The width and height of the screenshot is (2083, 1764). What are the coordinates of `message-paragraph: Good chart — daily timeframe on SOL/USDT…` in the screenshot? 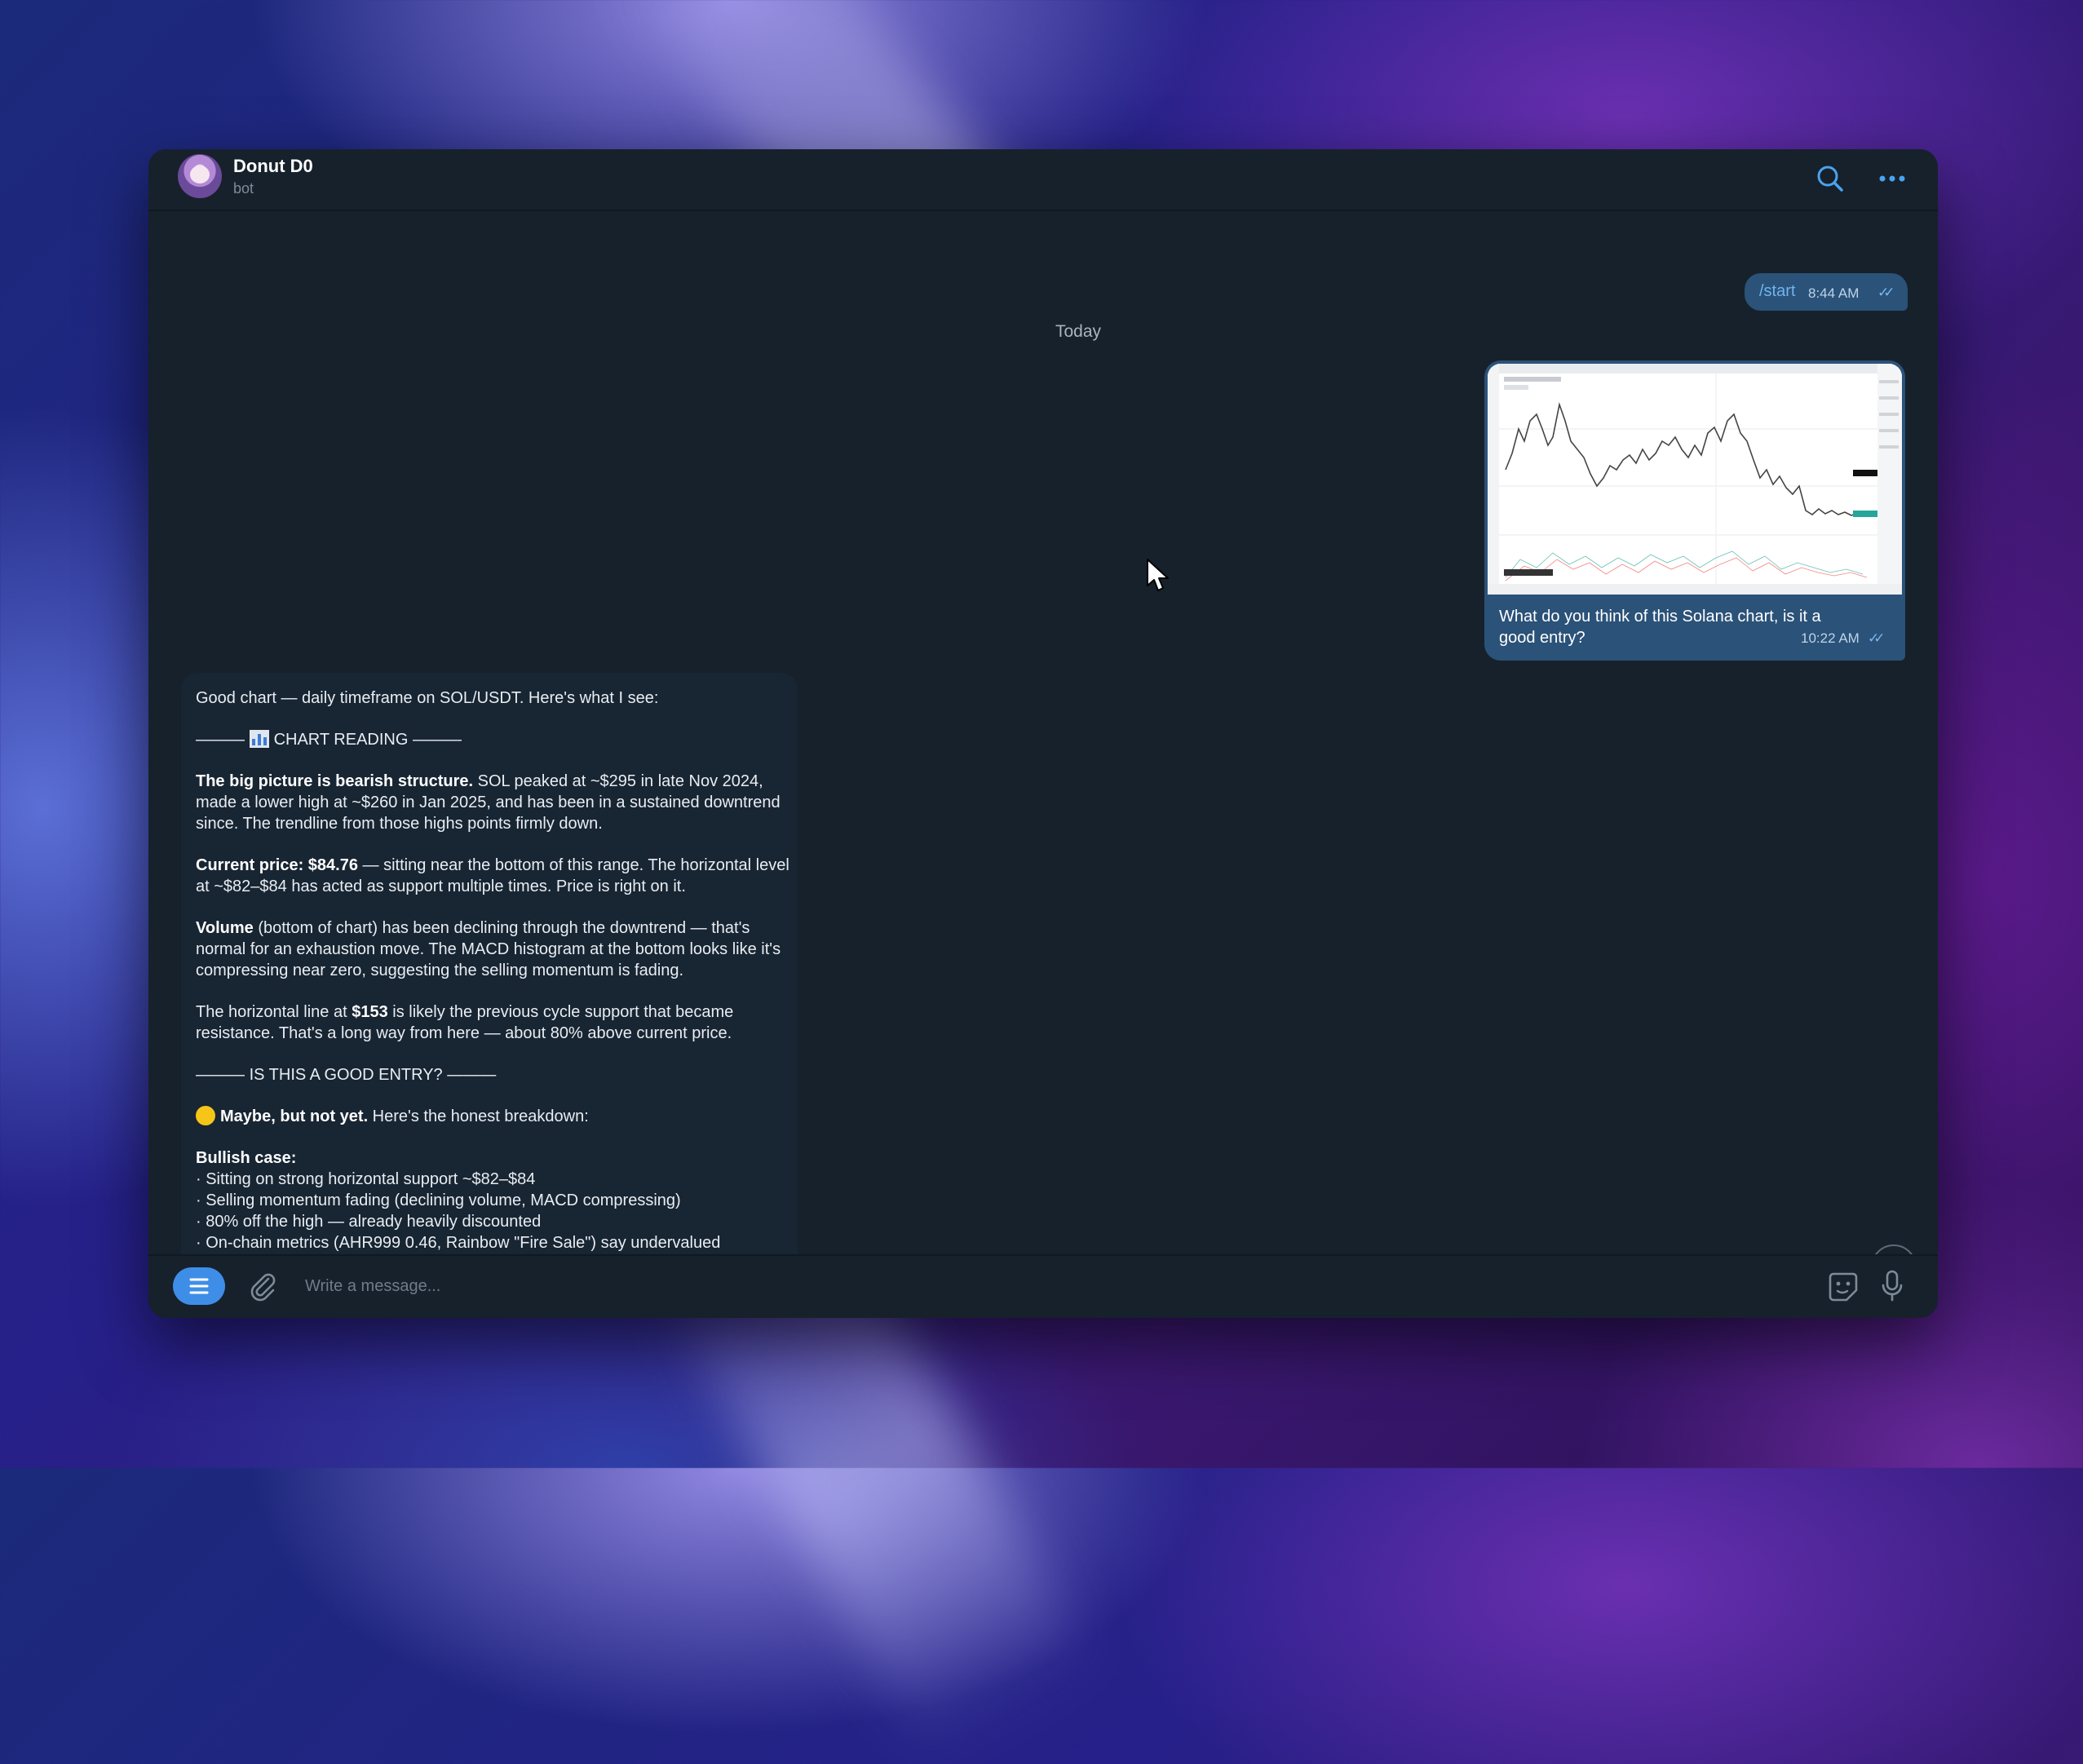 It's located at (428, 698).